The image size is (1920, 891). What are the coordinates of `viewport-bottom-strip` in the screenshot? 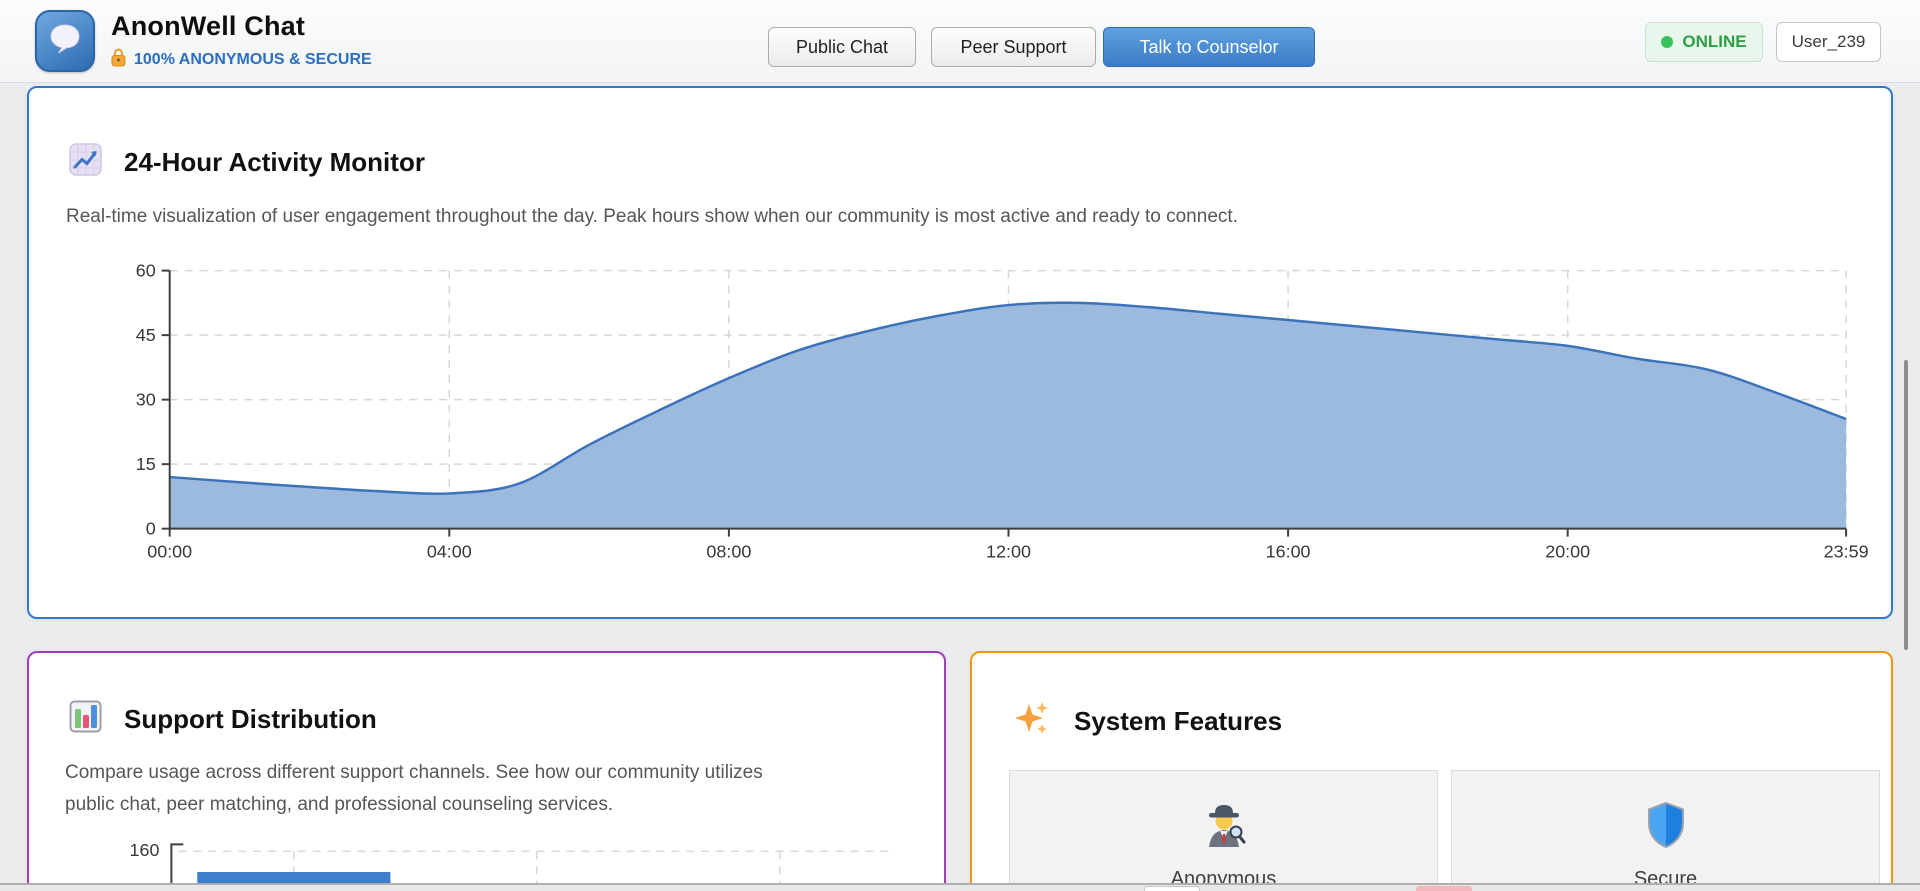 It's located at (960, 887).